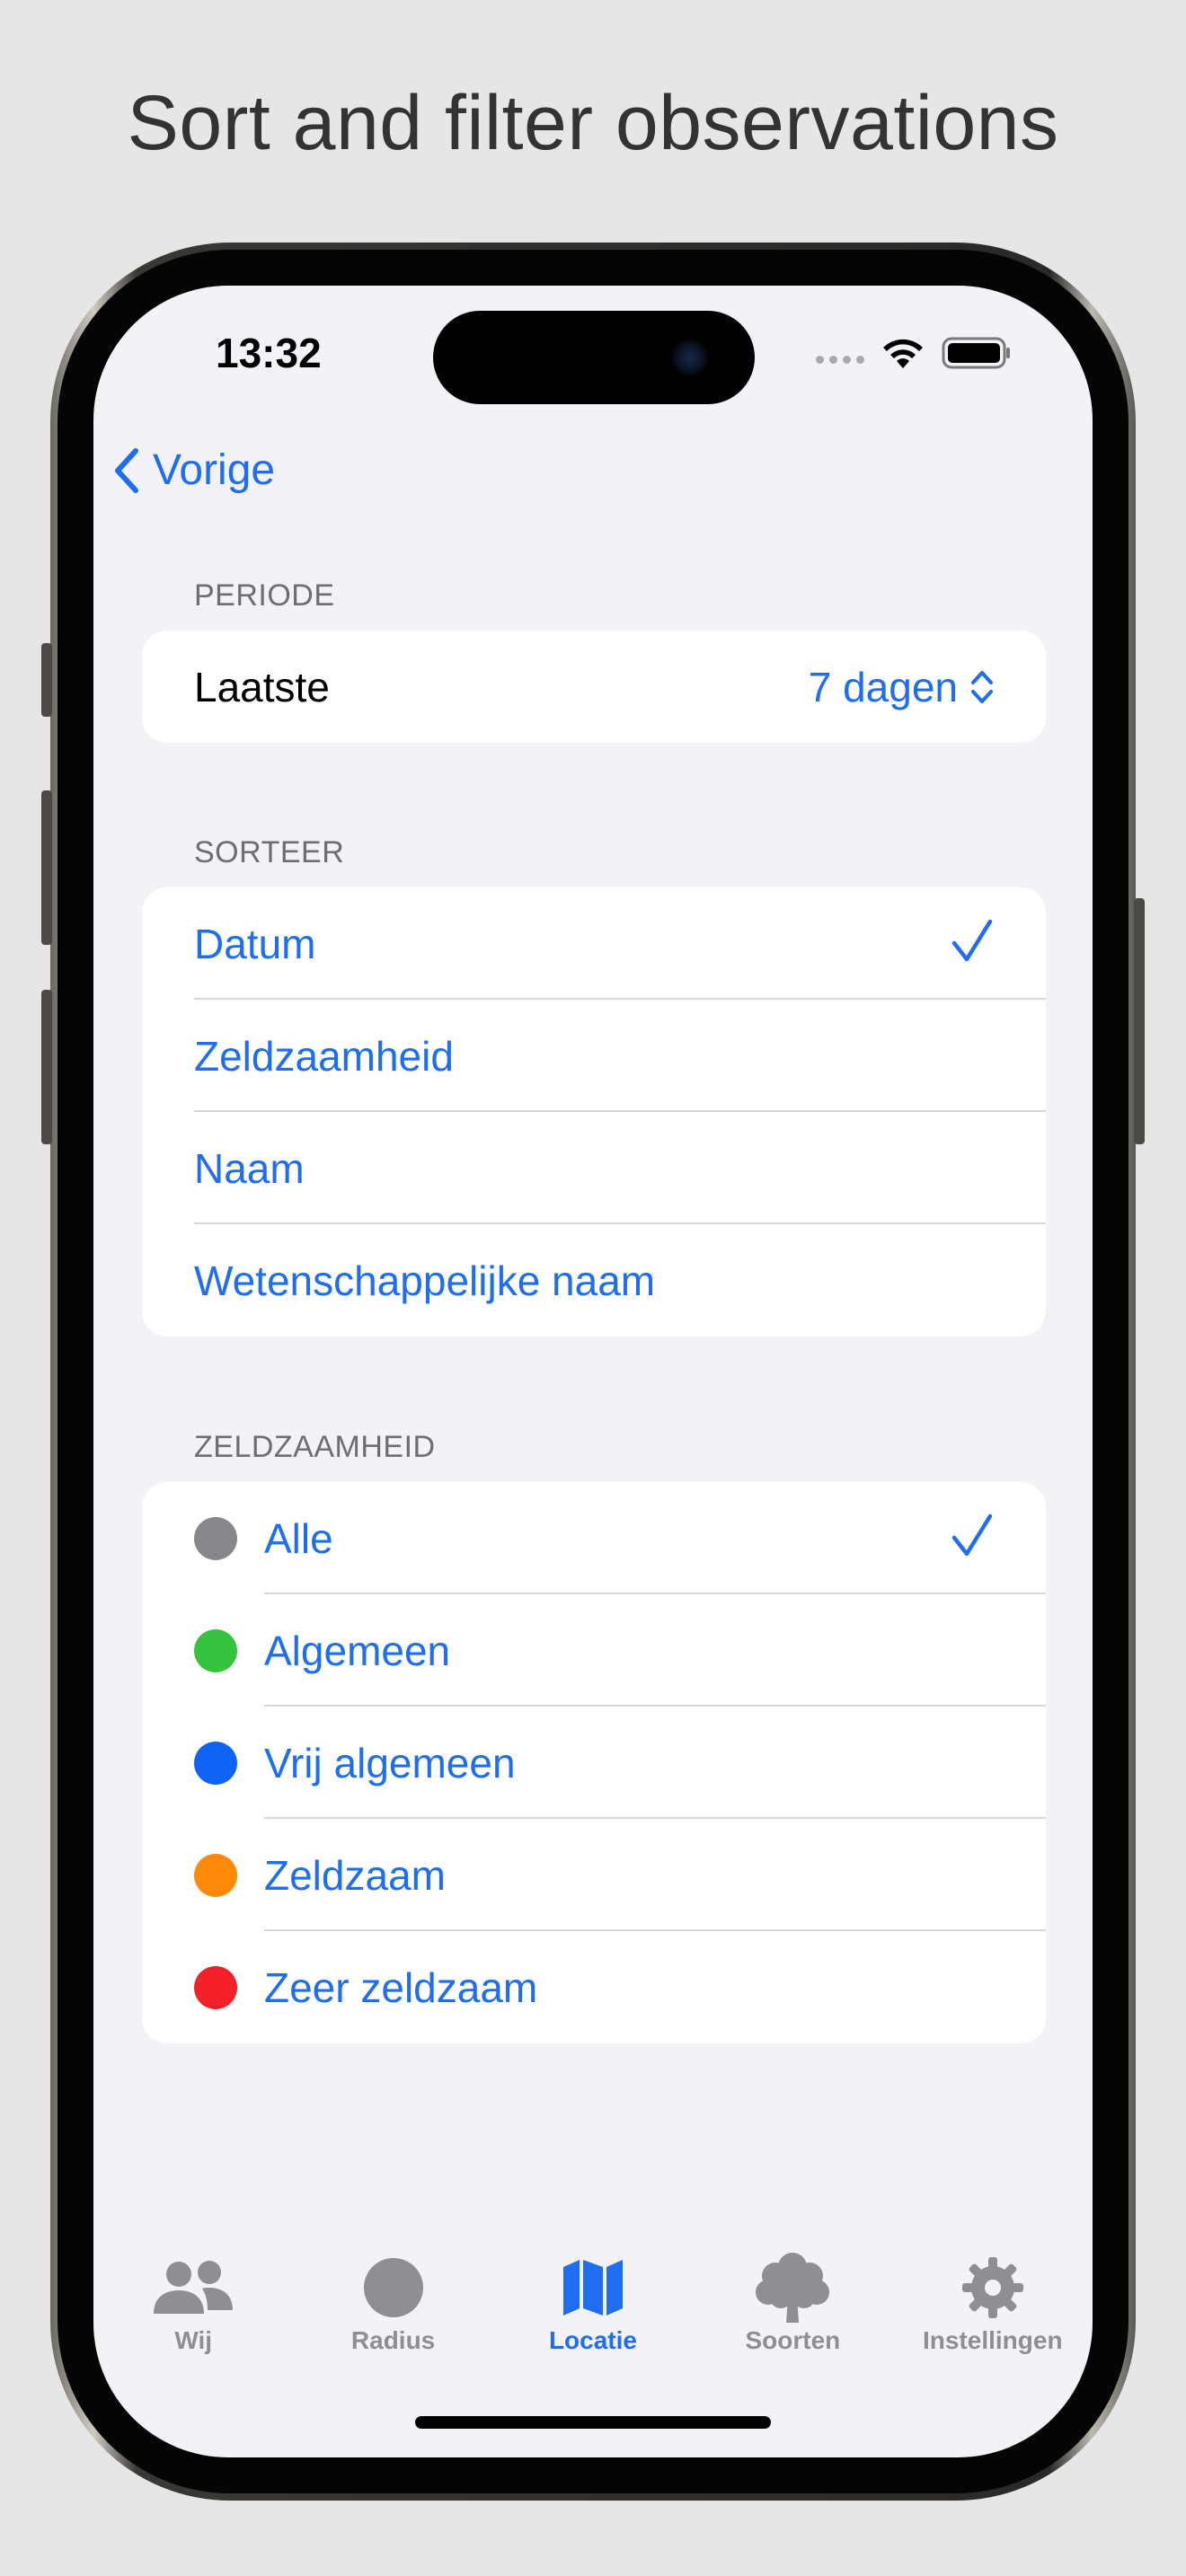 The image size is (1186, 2576). I want to click on tree-icon, so click(793, 2288).